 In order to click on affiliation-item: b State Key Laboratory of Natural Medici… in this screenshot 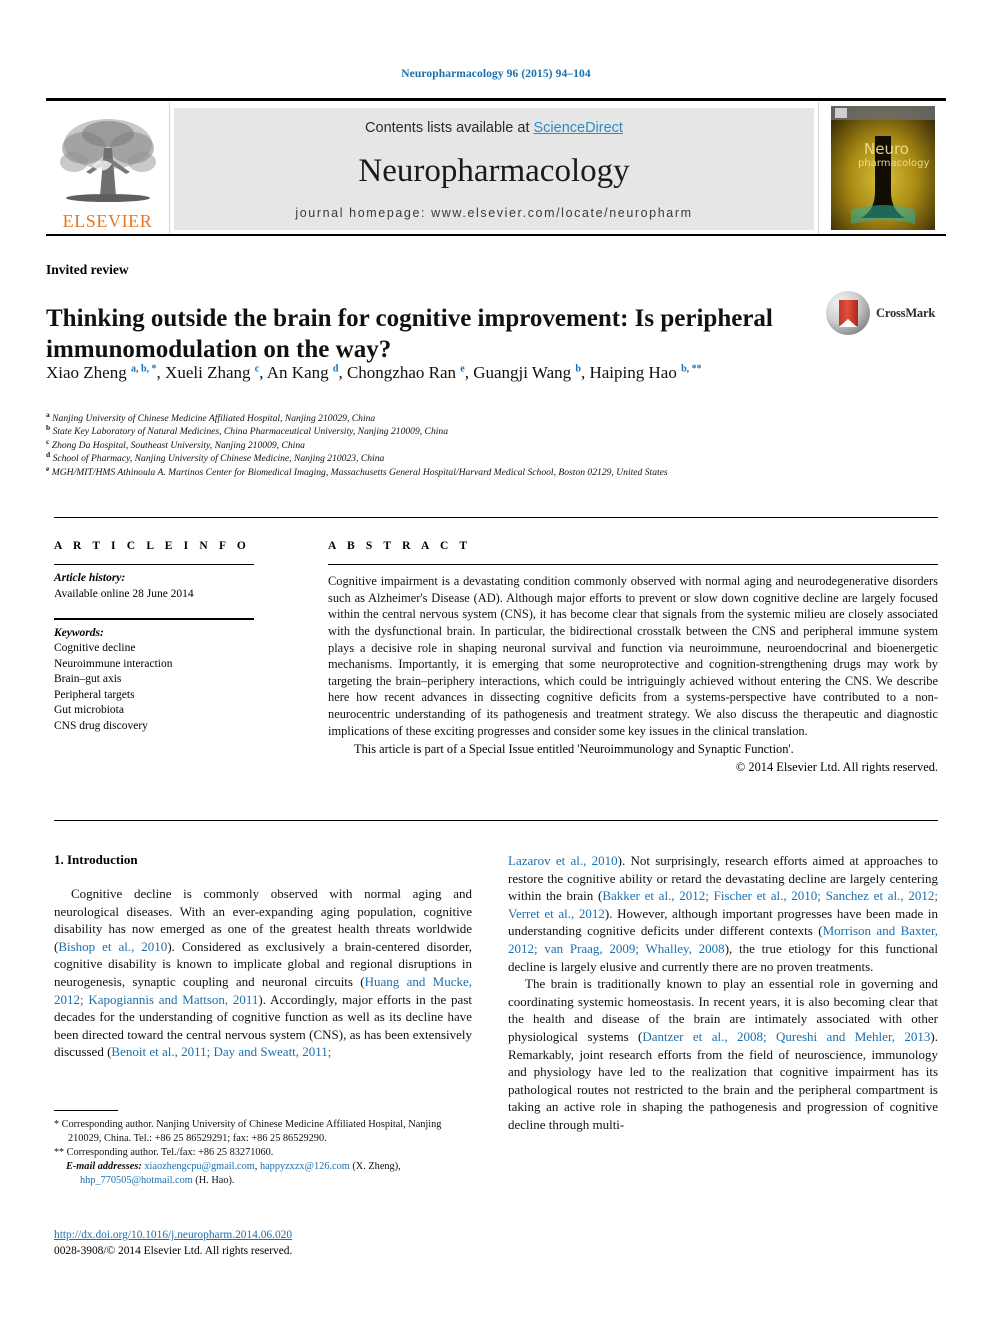, I will do `click(247, 430)`.